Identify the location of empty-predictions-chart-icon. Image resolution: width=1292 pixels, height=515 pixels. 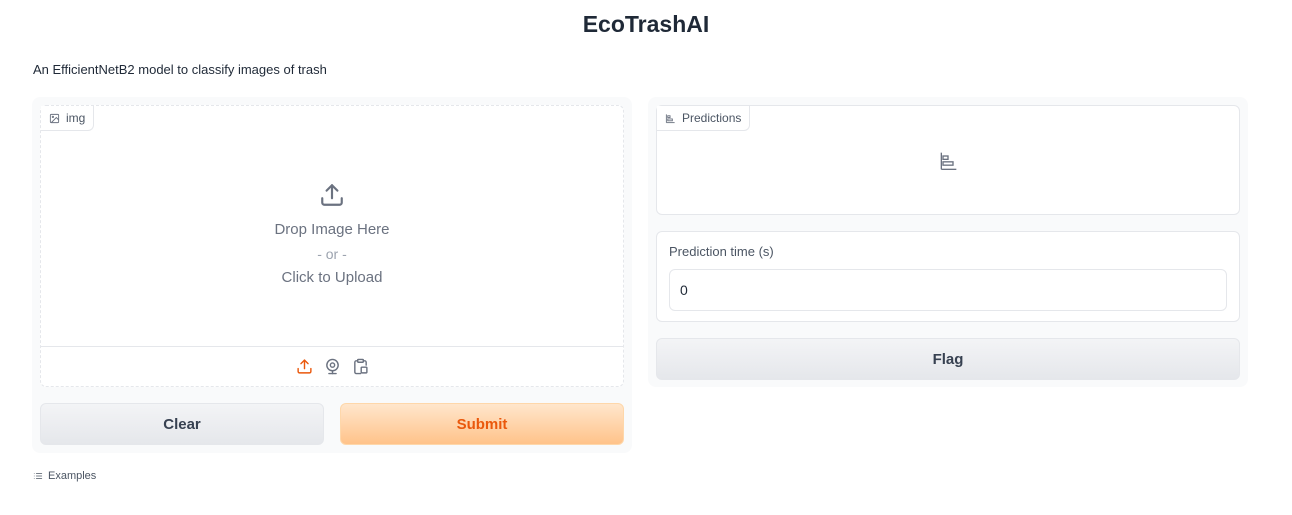
(948, 161).